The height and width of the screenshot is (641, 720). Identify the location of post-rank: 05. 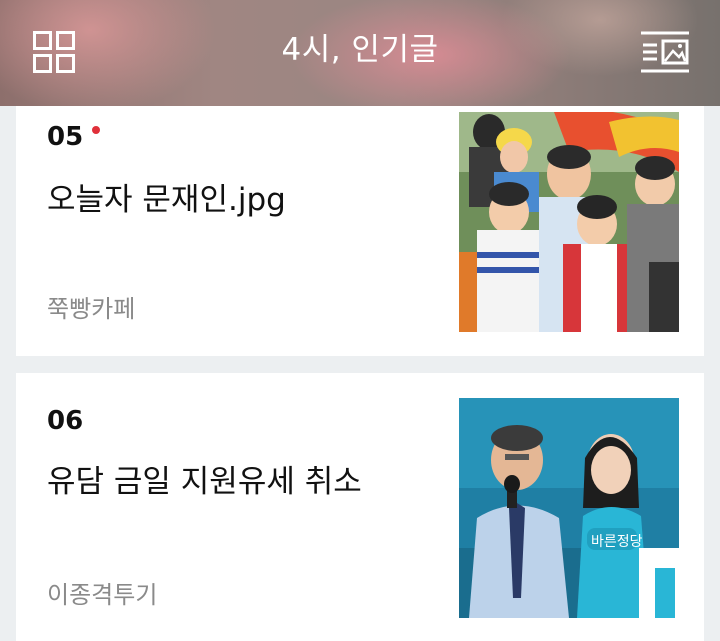
(65, 137).